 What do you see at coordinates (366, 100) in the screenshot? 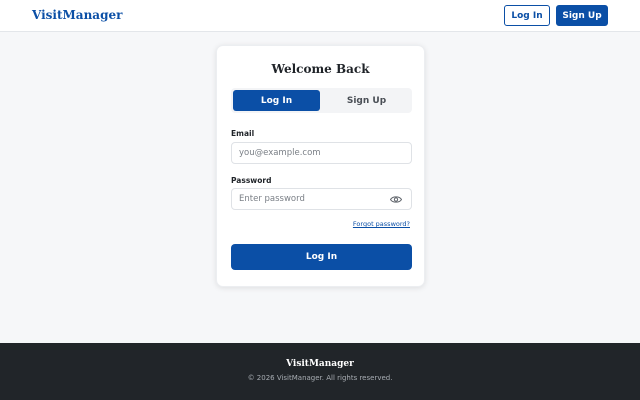
I see `tab-signup: Sign Up` at bounding box center [366, 100].